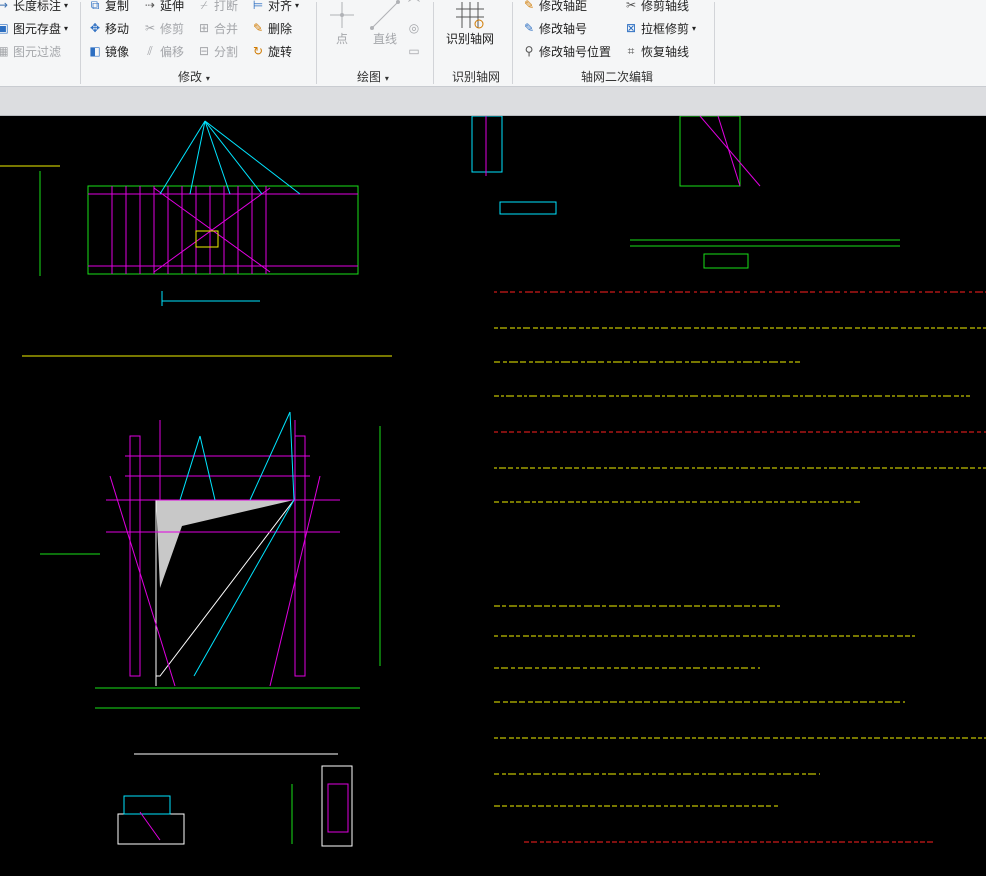 This screenshot has height=876, width=986. Describe the element at coordinates (384, 39) in the screenshot. I see `draw-line-label: 直线` at that location.